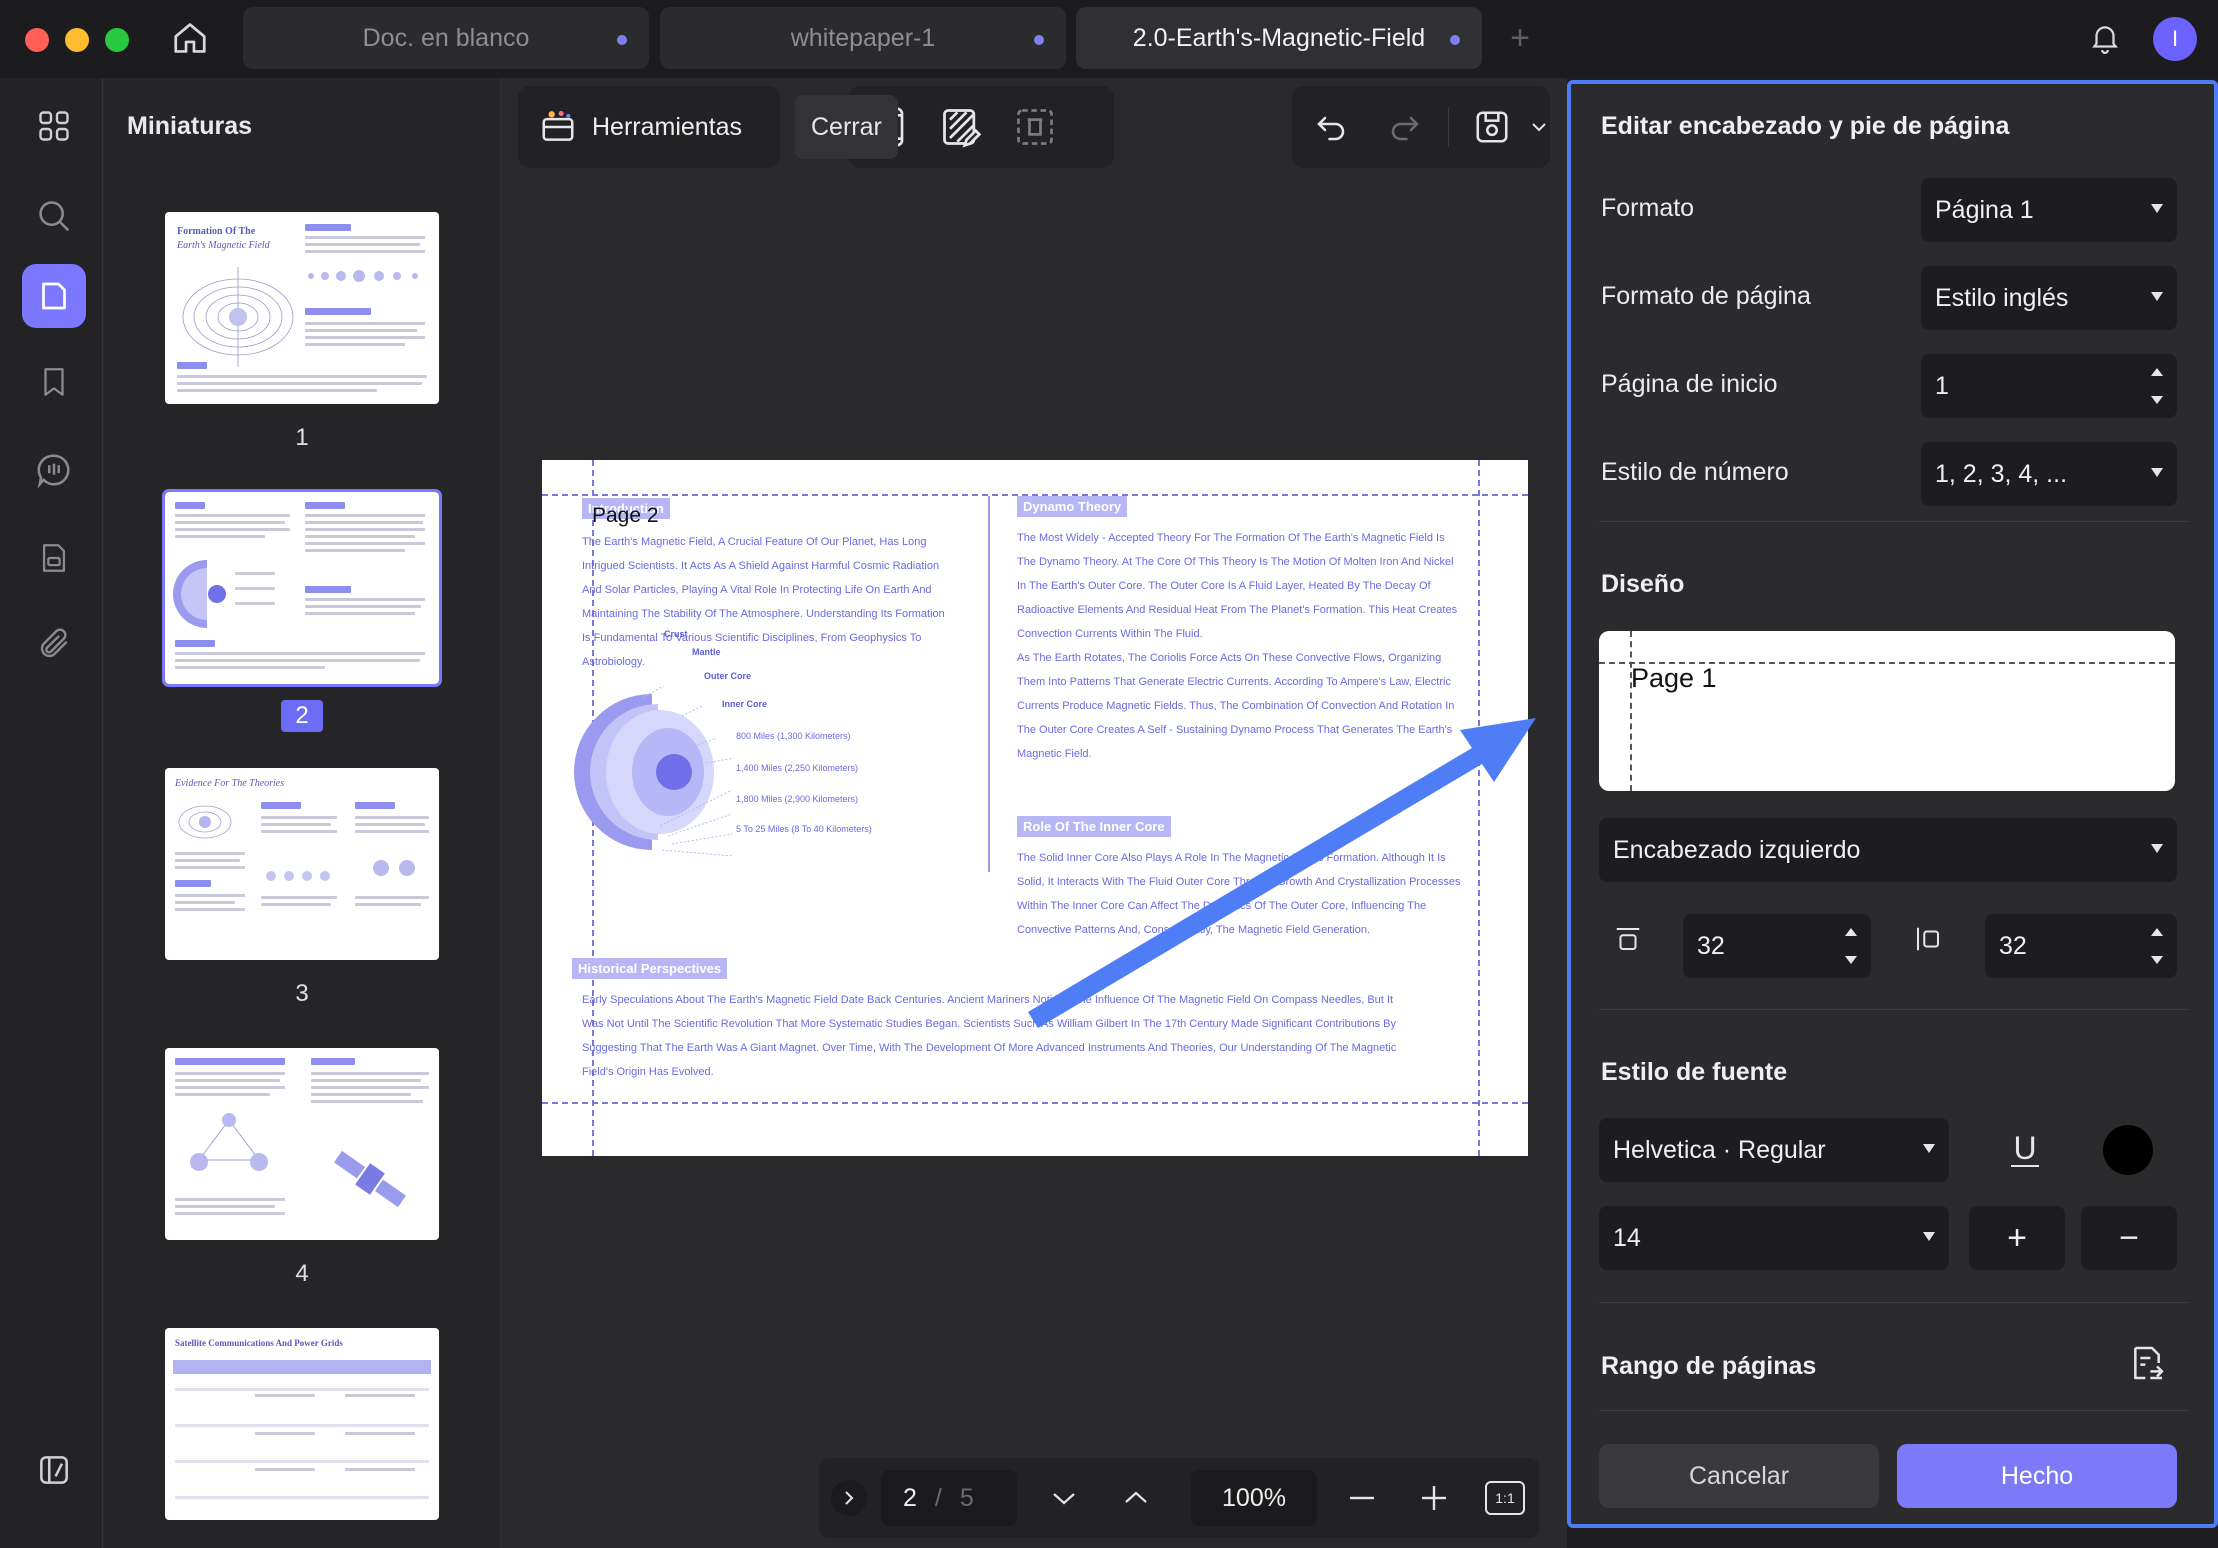  I want to click on section-tag-inner-core: Role Of The Inner Core, so click(1094, 826).